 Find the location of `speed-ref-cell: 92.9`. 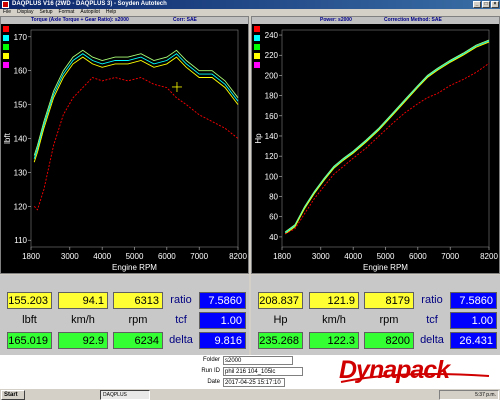

speed-ref-cell: 92.9 is located at coordinates (83, 340).